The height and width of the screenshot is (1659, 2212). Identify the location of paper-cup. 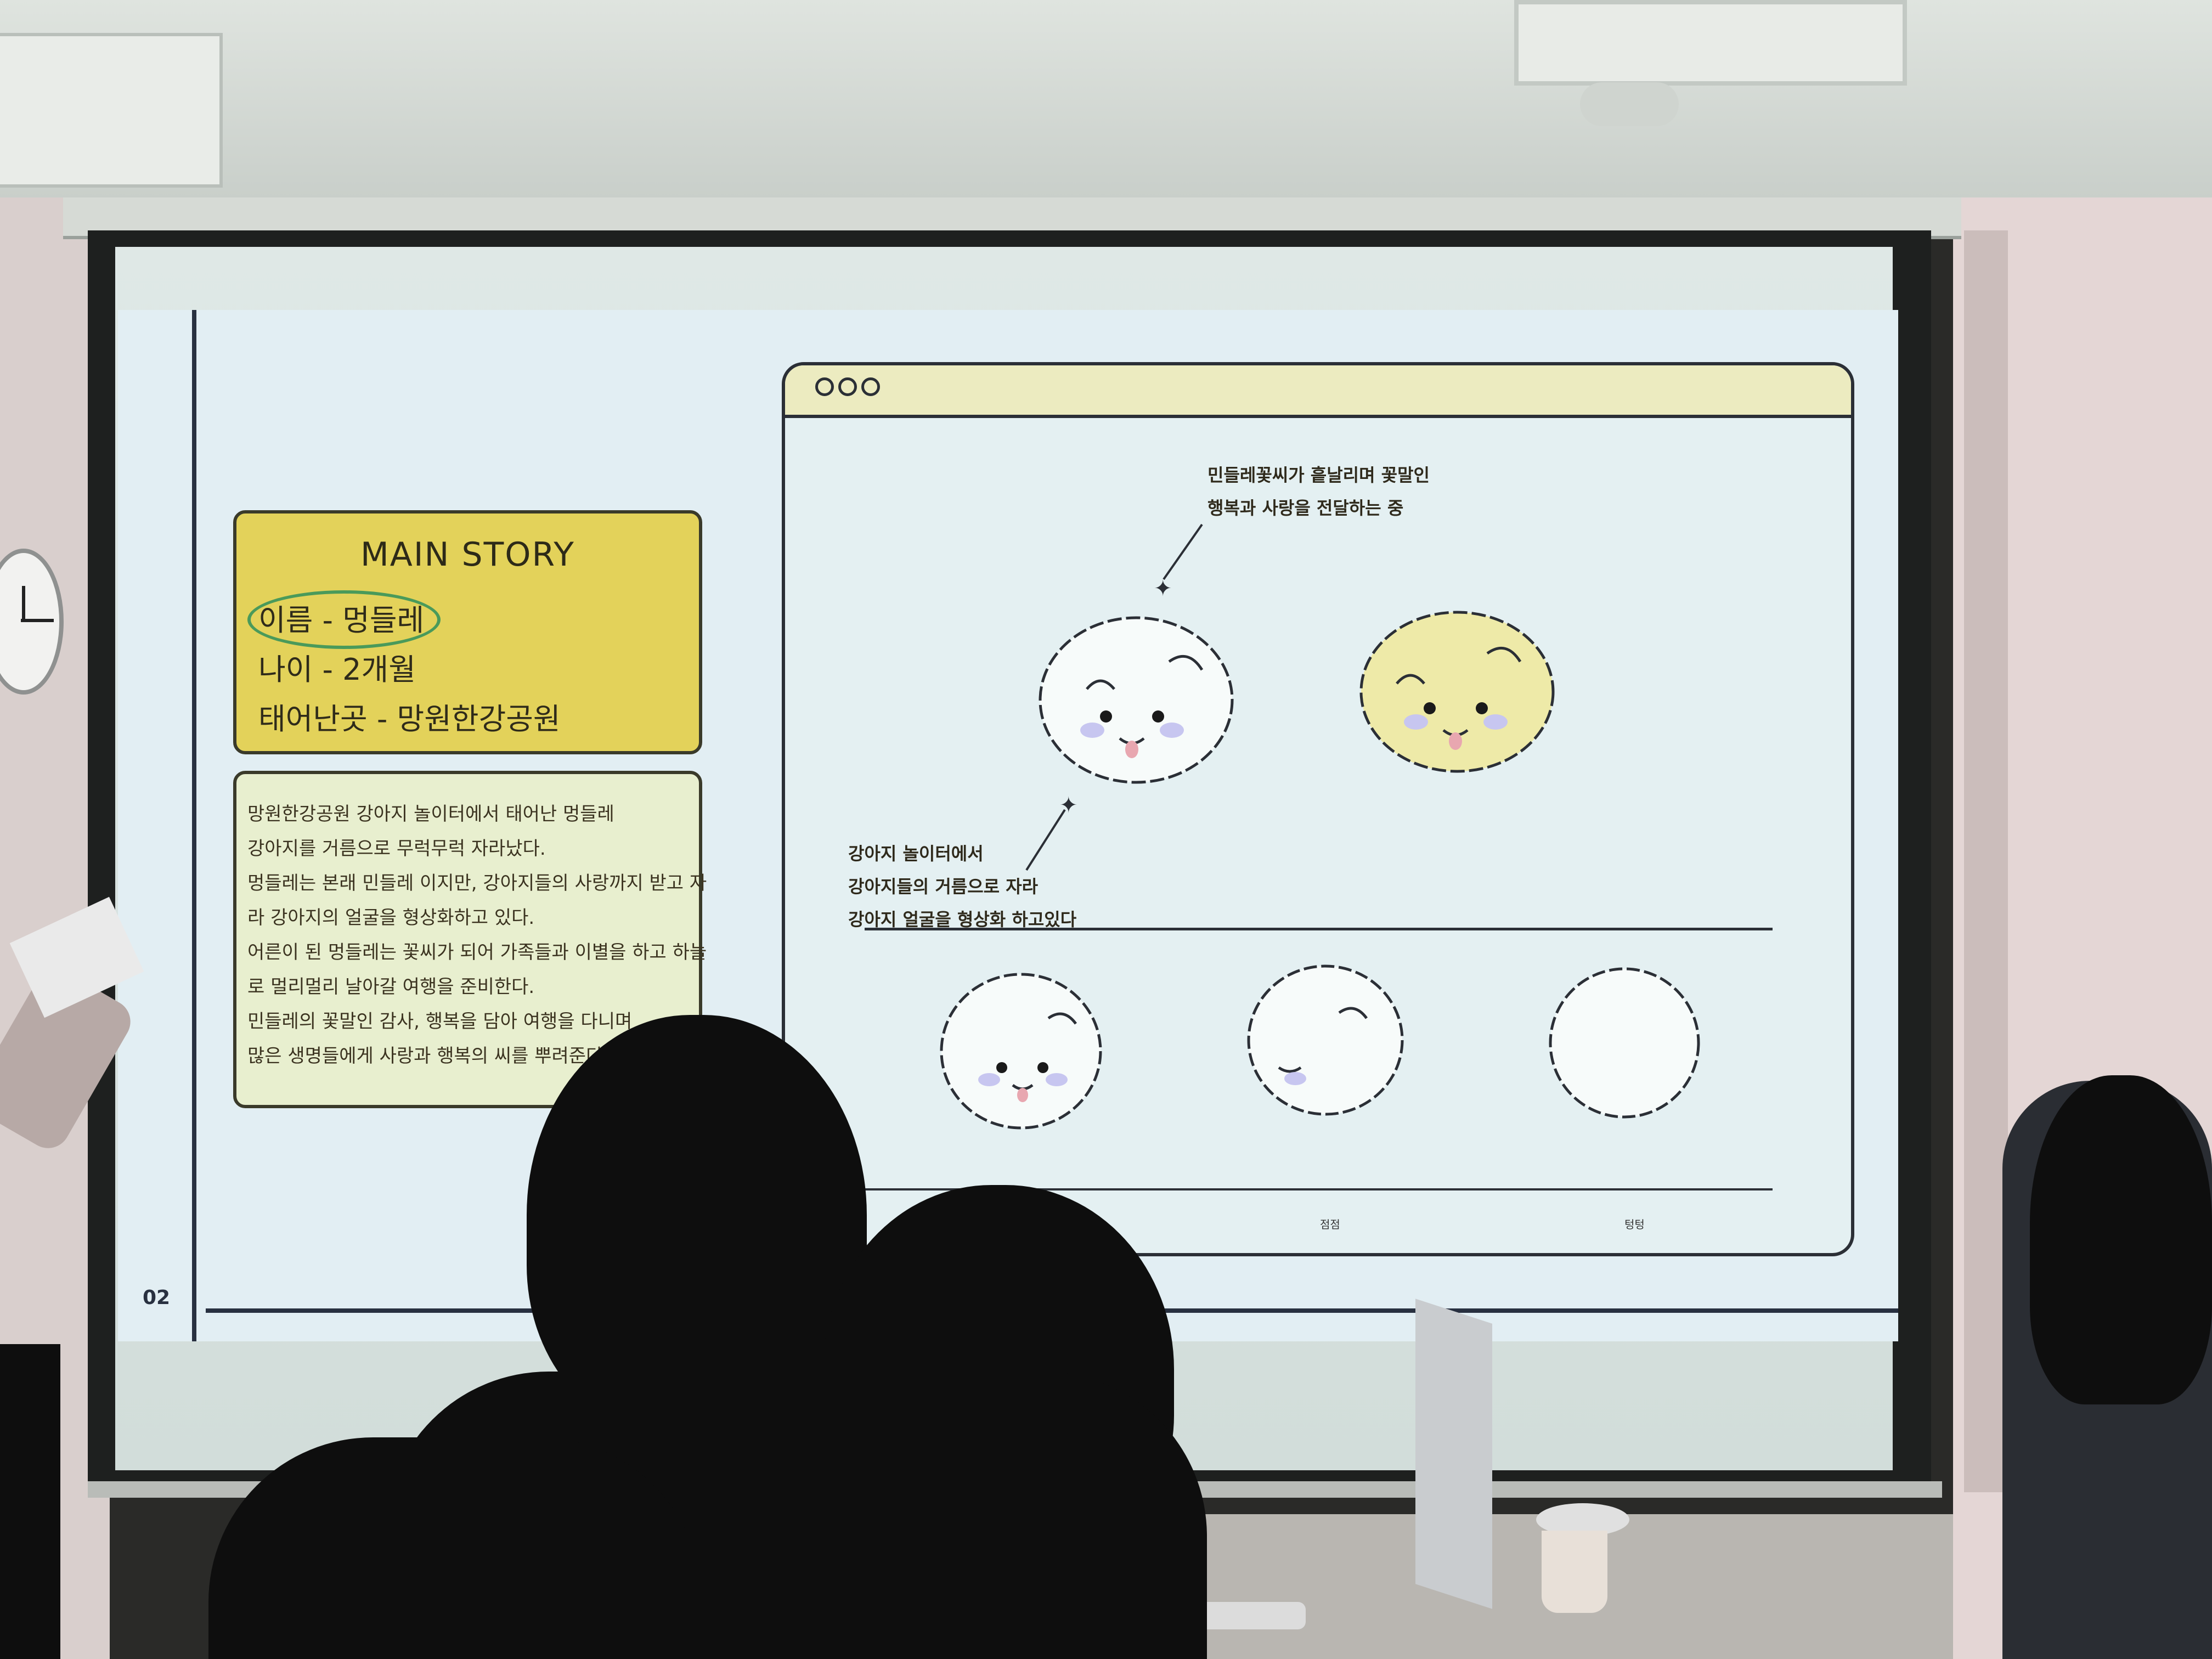
(1575, 1572).